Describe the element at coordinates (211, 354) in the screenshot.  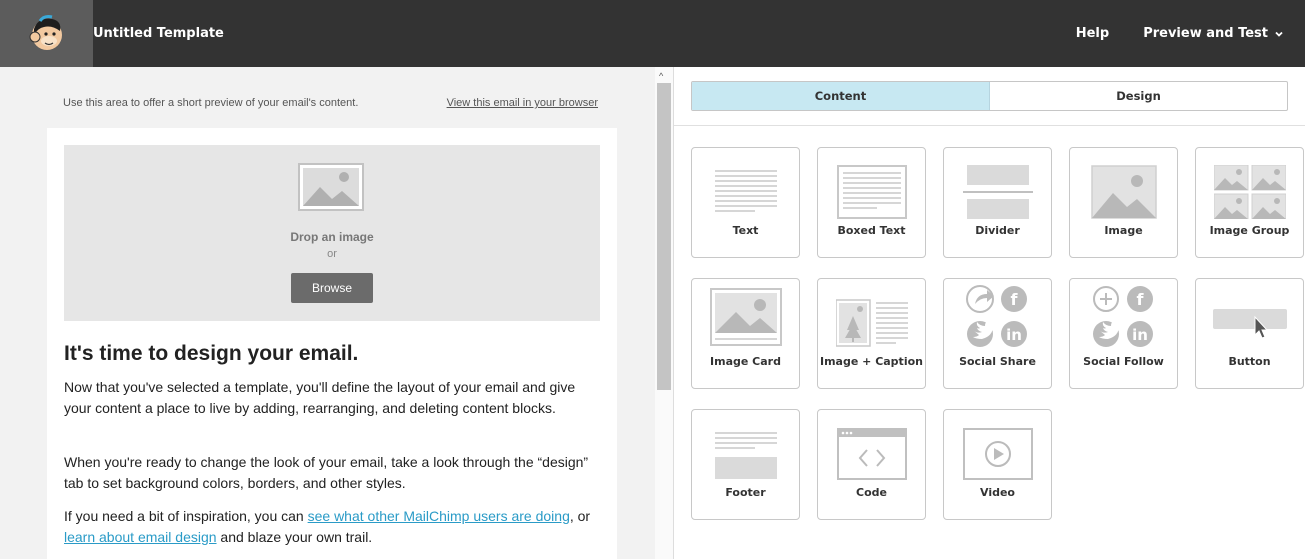
I see `email-headline: It's time to design your email.` at that location.